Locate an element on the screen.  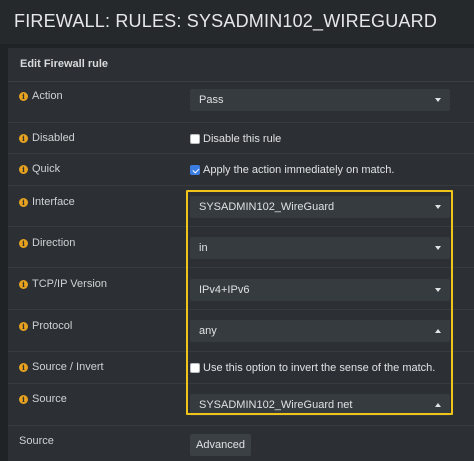
disabled-row: i Disabled Disable this rule is located at coordinates (241, 138).